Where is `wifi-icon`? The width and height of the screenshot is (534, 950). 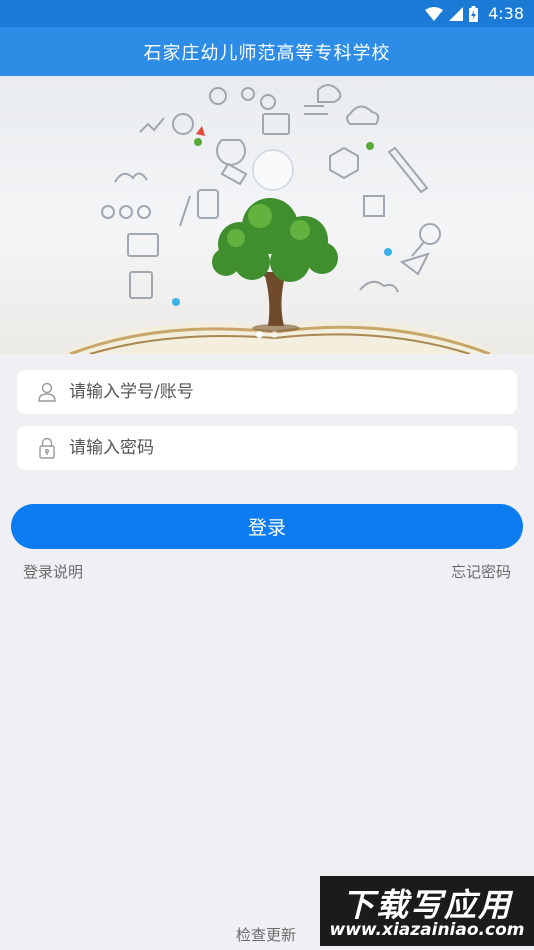
wifi-icon is located at coordinates (434, 13).